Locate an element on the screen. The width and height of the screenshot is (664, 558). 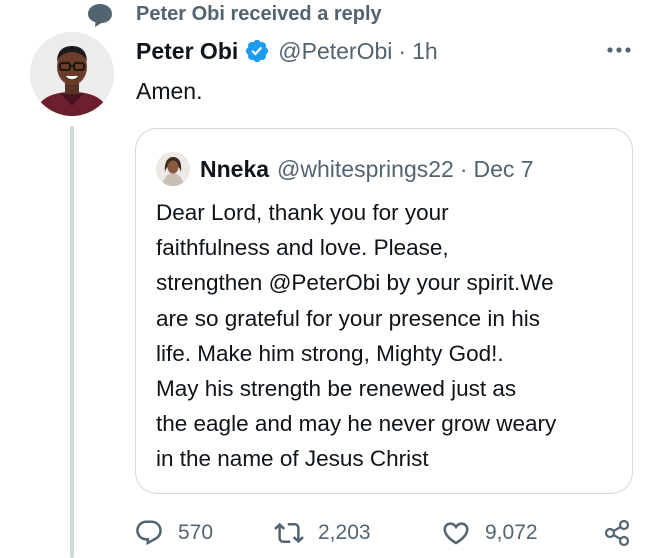
speech-bubble-icon is located at coordinates (100, 15).